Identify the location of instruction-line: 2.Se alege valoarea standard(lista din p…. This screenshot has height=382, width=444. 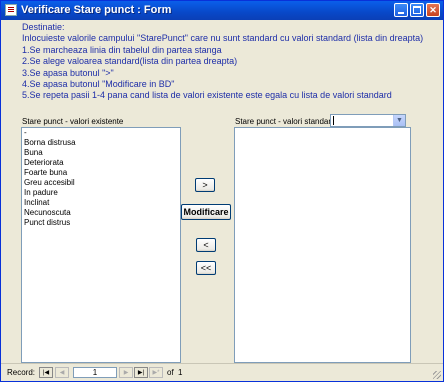
(130, 61).